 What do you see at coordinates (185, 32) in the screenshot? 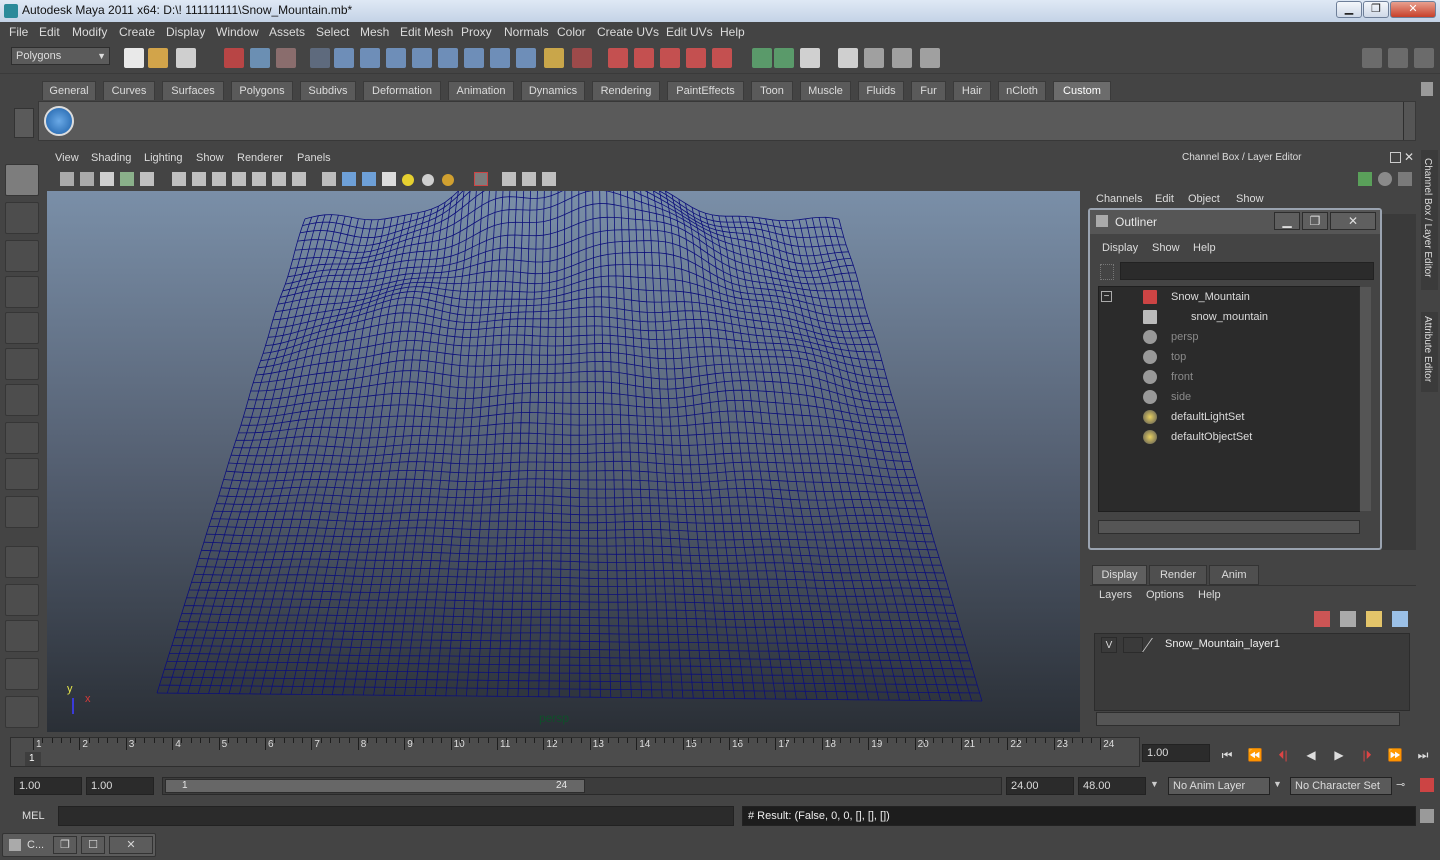
I see `menu-display: Display` at bounding box center [185, 32].